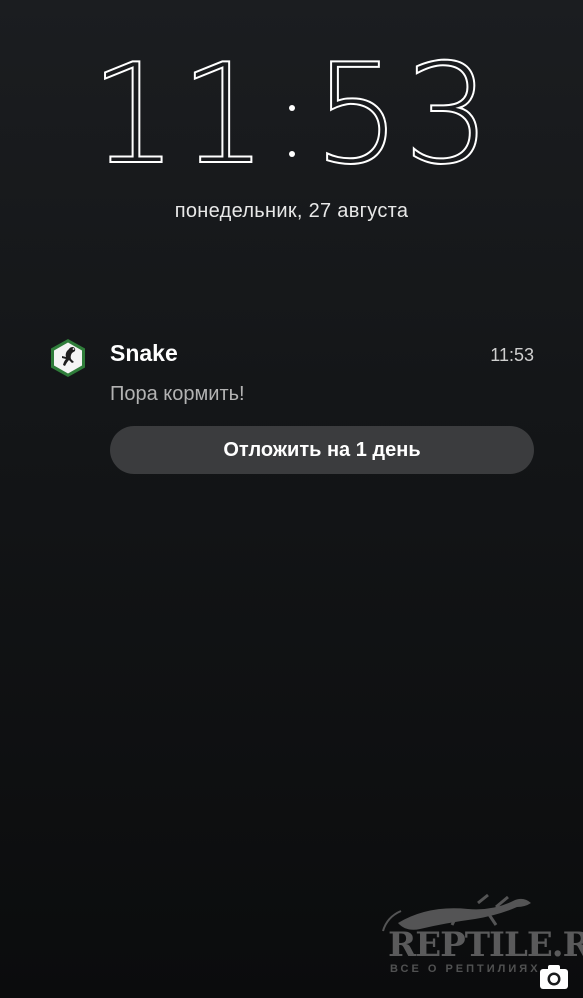 The image size is (583, 998). What do you see at coordinates (144, 353) in the screenshot?
I see `notification-app-name: Snake` at bounding box center [144, 353].